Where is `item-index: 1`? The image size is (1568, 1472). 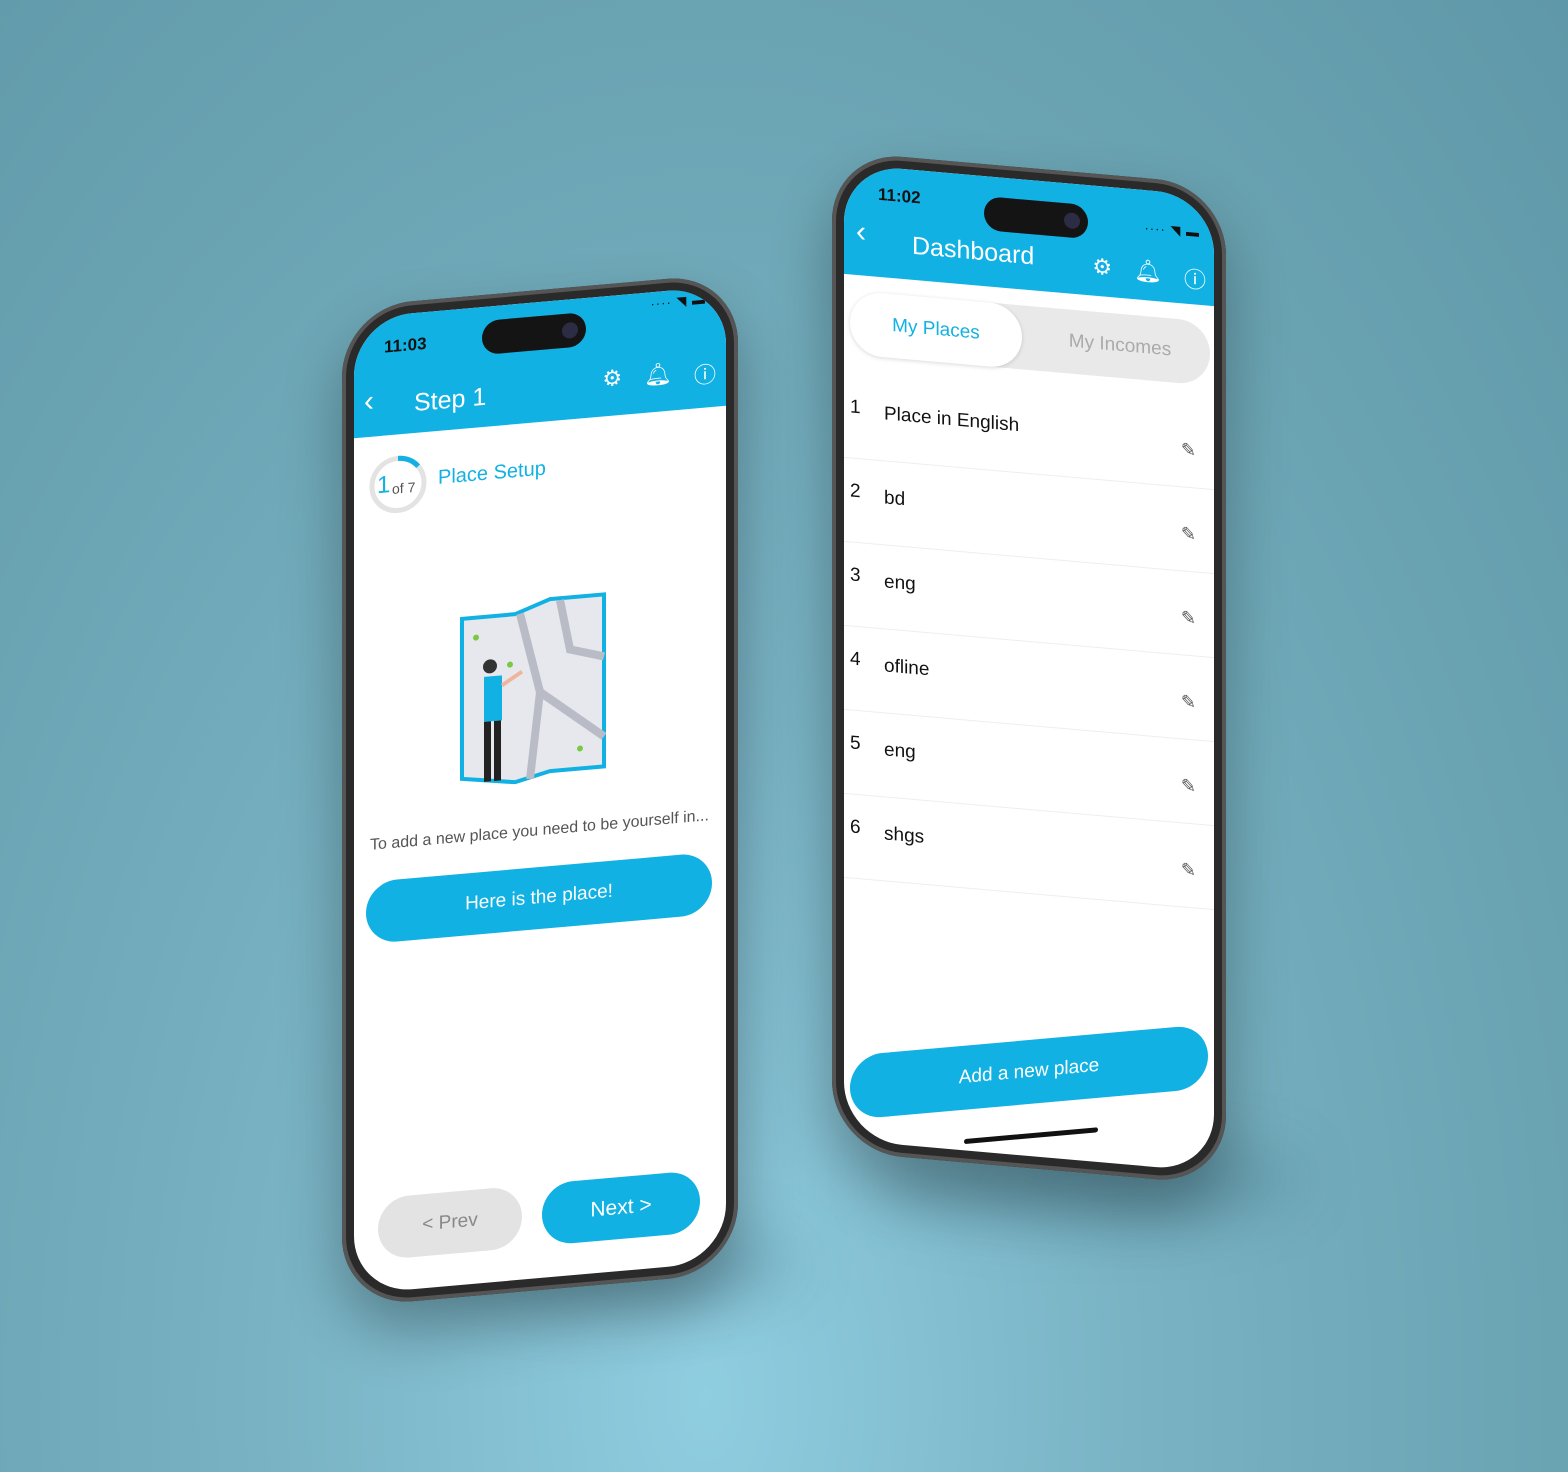
item-index: 1 is located at coordinates (855, 407).